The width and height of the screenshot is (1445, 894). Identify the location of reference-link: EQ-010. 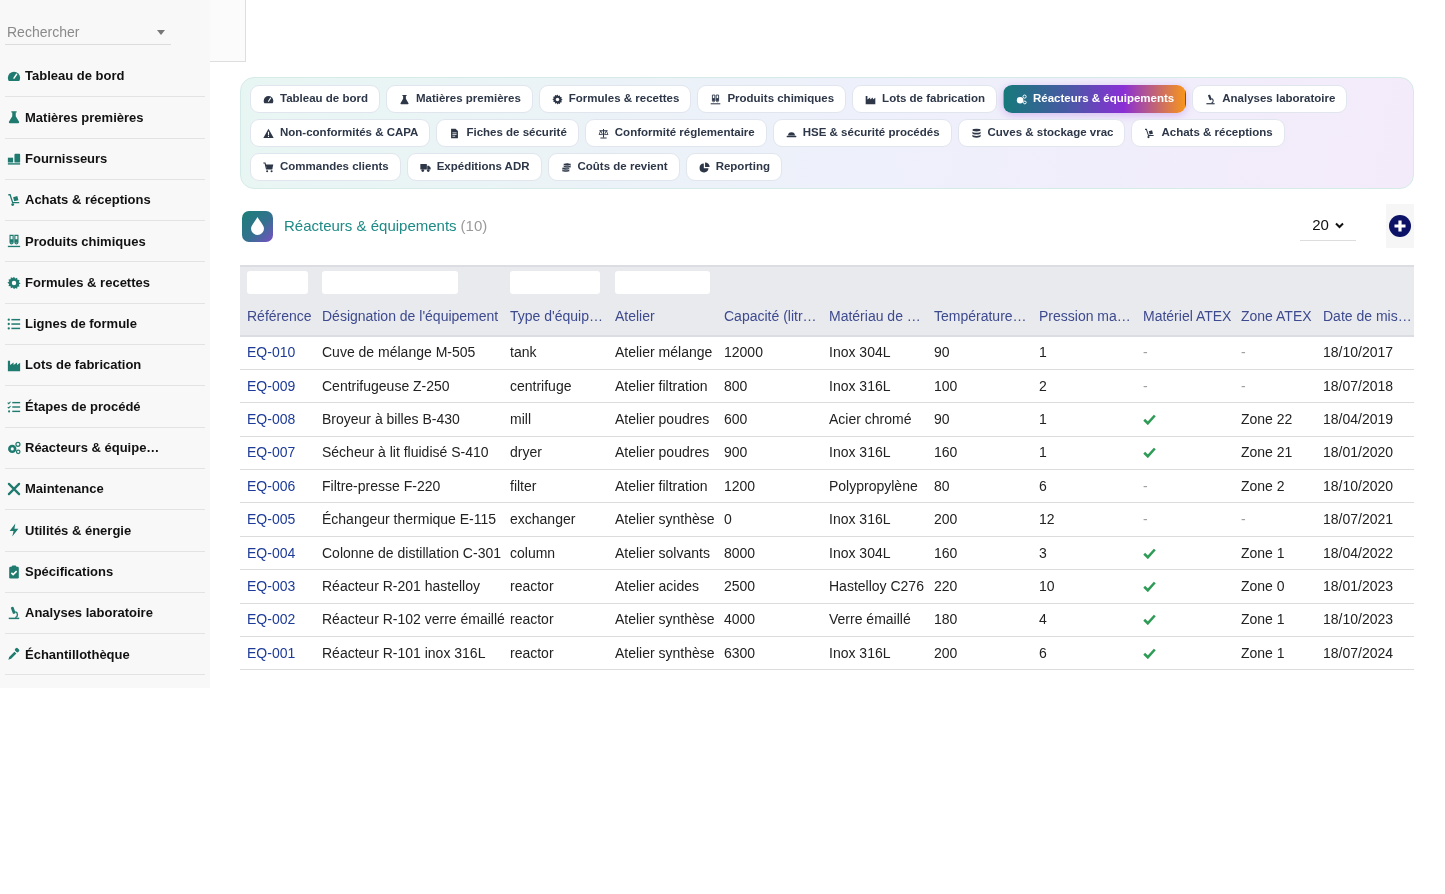
(271, 352).